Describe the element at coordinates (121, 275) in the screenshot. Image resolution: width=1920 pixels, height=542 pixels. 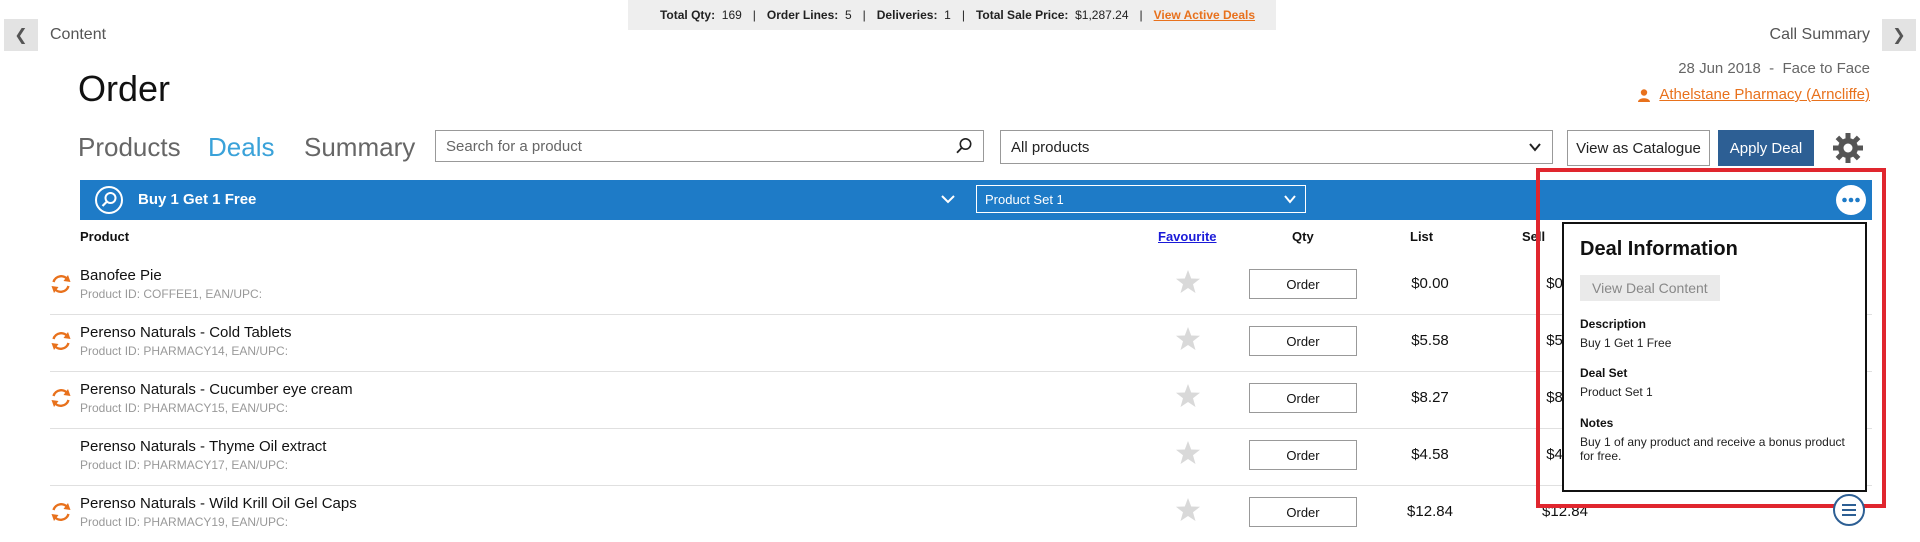
I see `product-name: Banofee Pie` at that location.